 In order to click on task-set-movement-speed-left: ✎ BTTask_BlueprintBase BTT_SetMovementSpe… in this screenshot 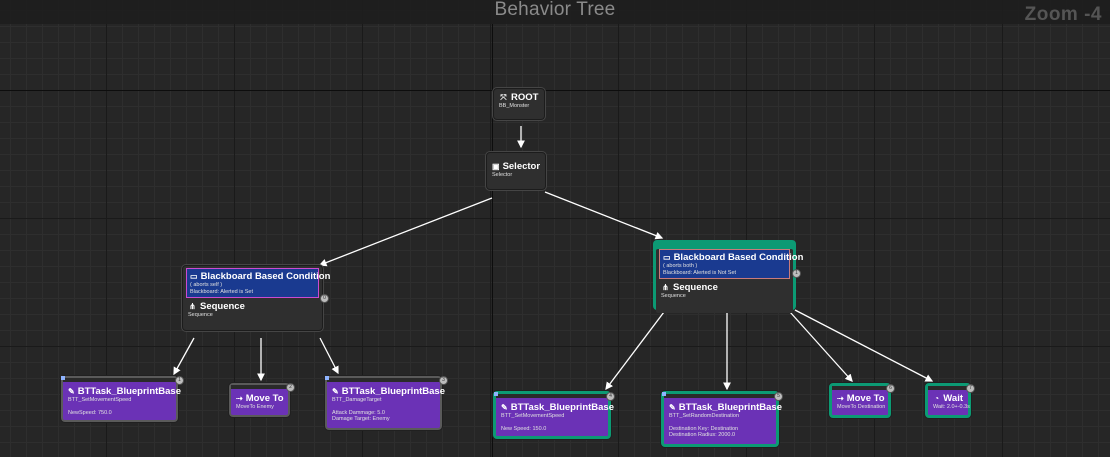, I will do `click(122, 399)`.